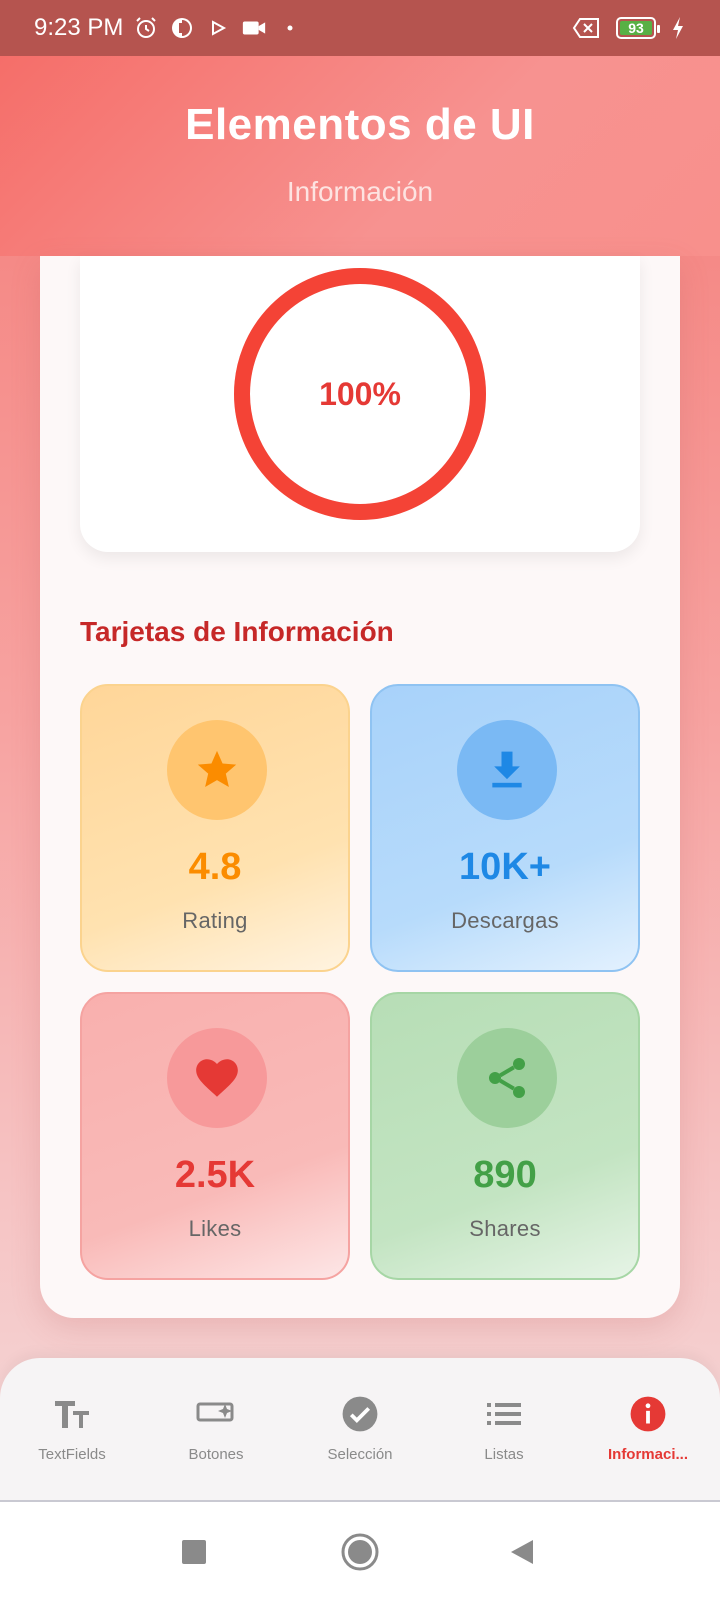  Describe the element at coordinates (215, 828) in the screenshot. I see `rating-card: 4.8 Rating` at that location.